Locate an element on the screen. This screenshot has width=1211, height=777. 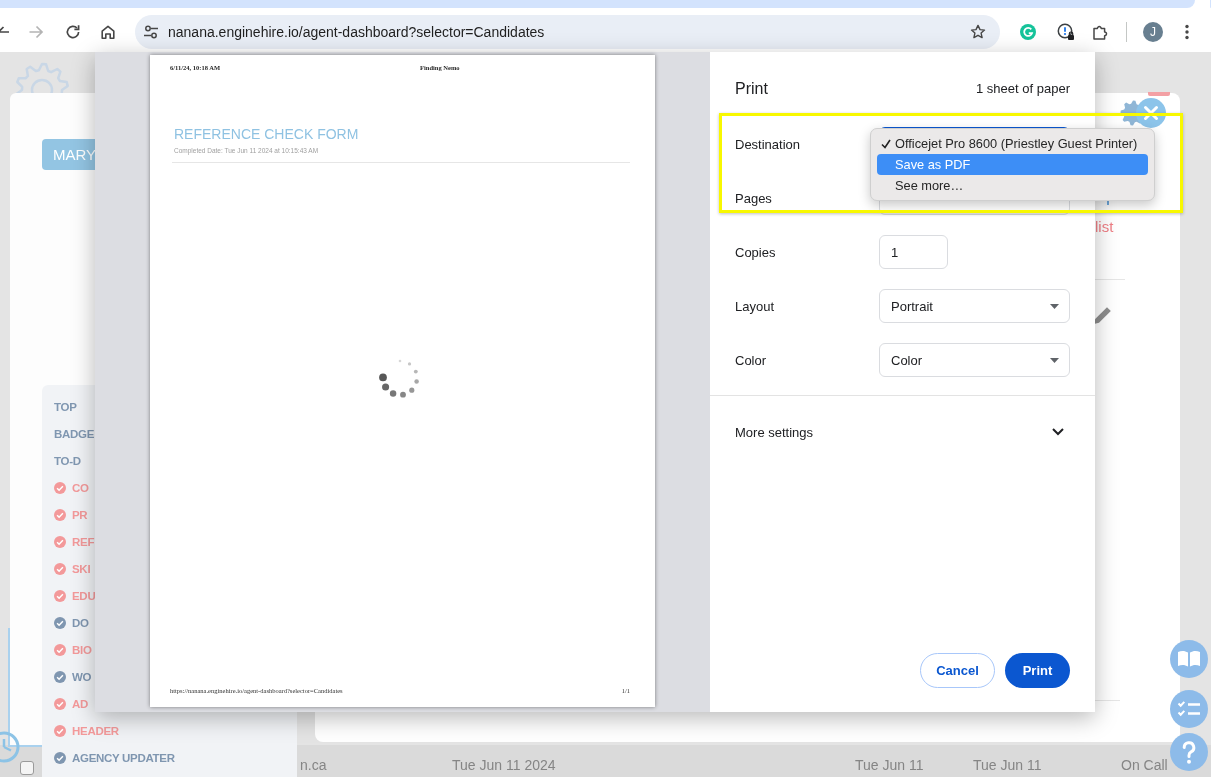
sidebar-link: AGENCY UPDATER is located at coordinates (123, 757).